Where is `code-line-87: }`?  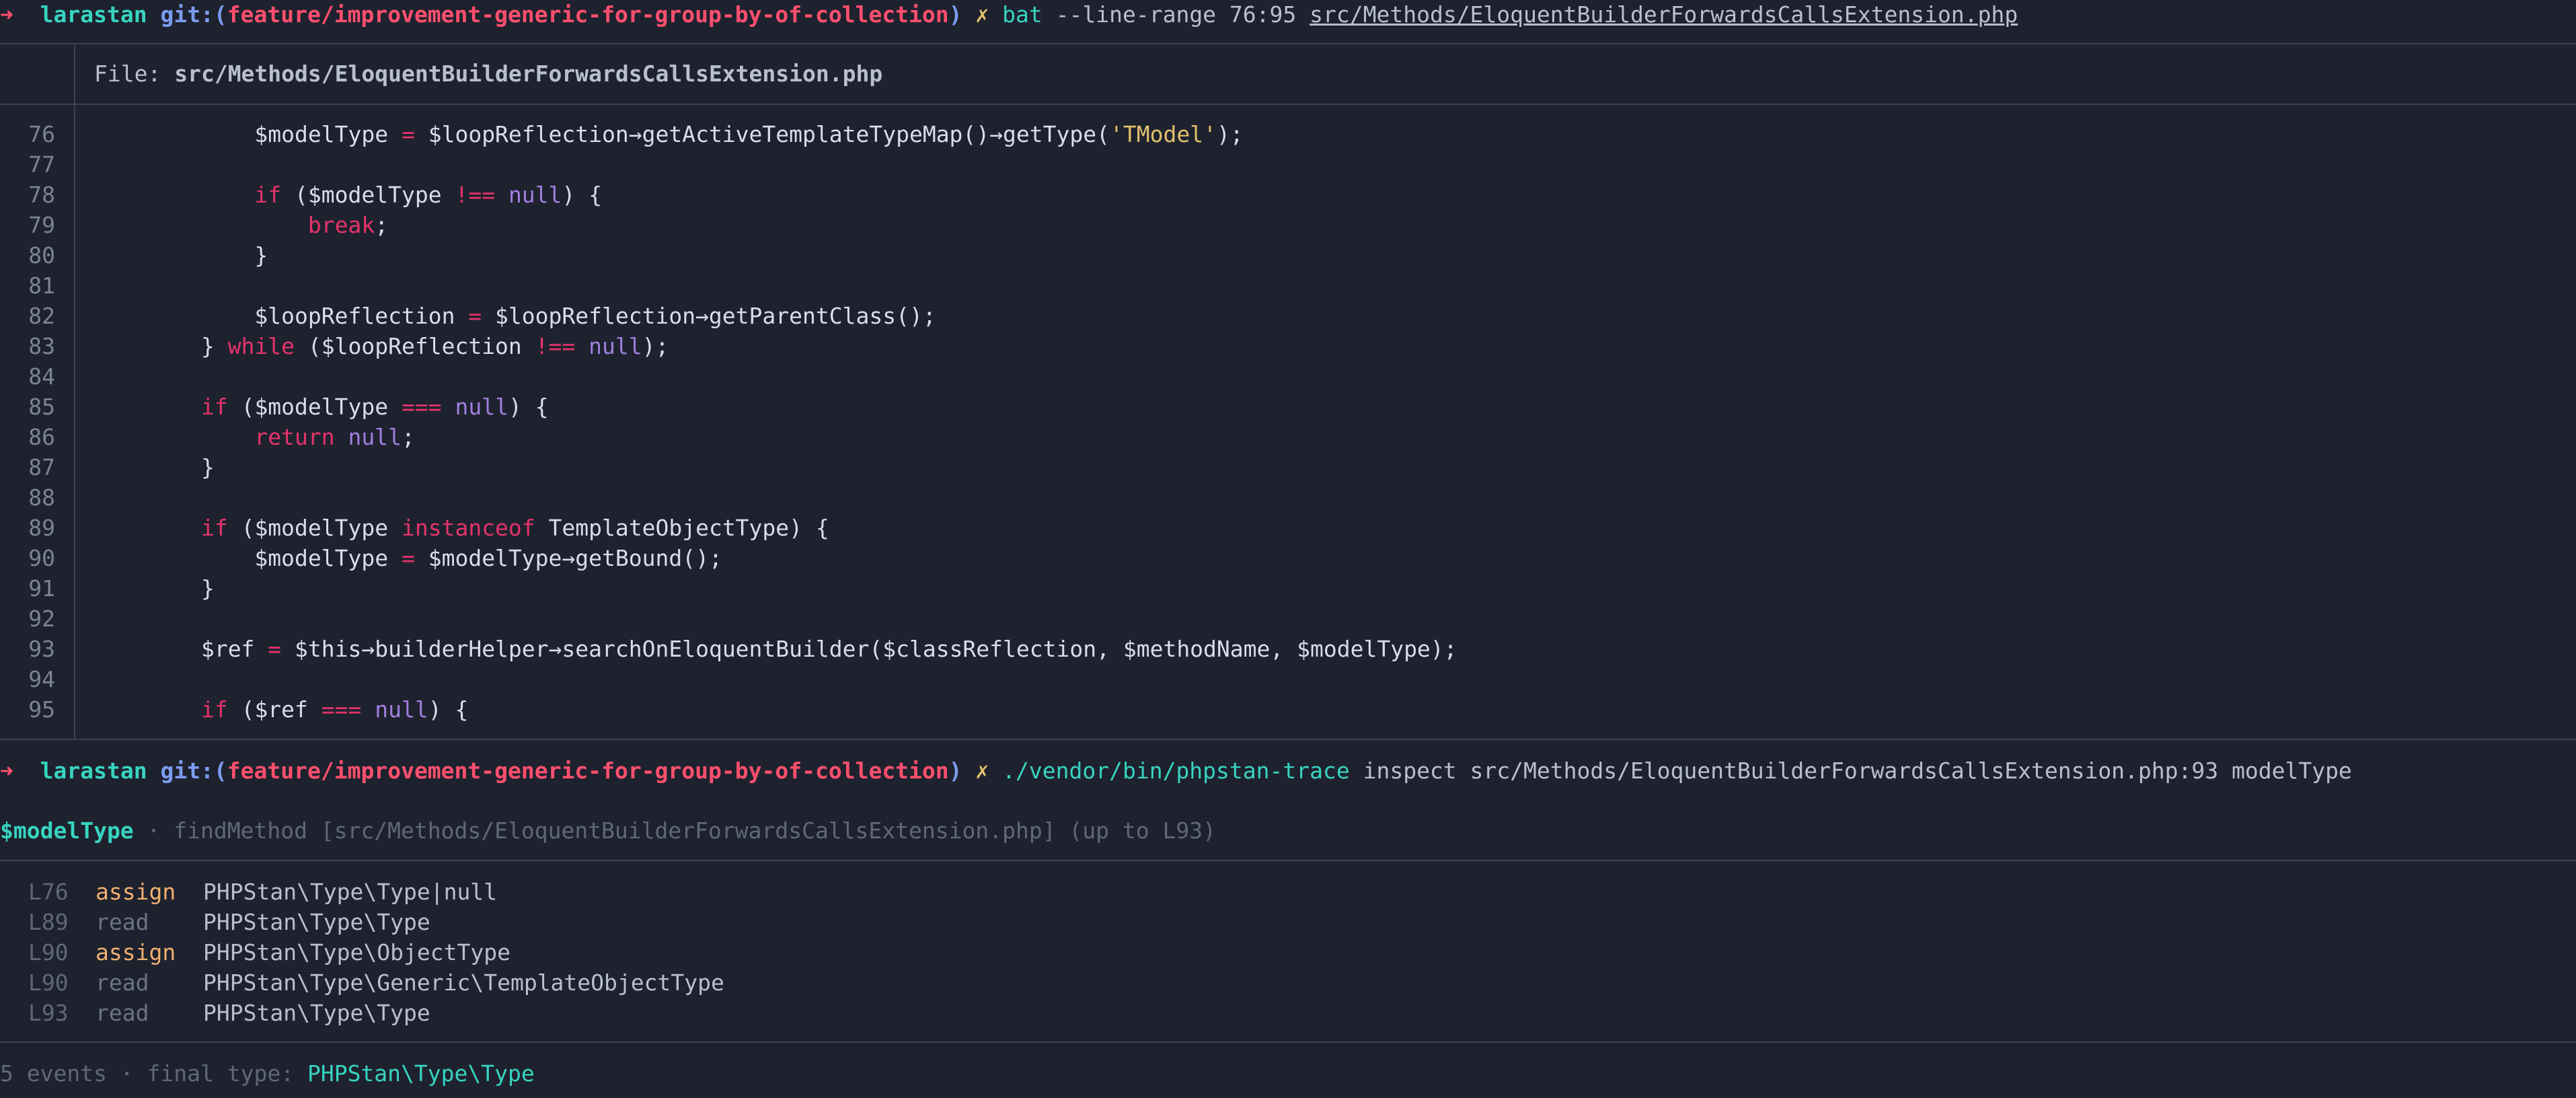 code-line-87: } is located at coordinates (154, 467).